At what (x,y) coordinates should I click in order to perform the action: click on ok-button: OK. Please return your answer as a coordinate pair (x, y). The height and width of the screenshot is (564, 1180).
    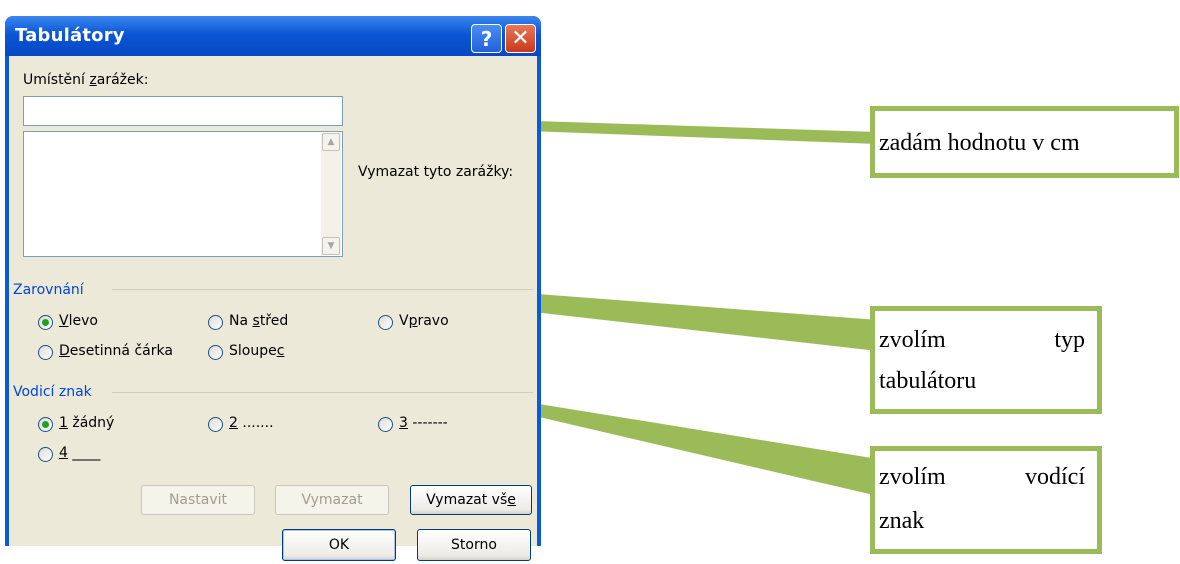
    Looking at the image, I should click on (339, 545).